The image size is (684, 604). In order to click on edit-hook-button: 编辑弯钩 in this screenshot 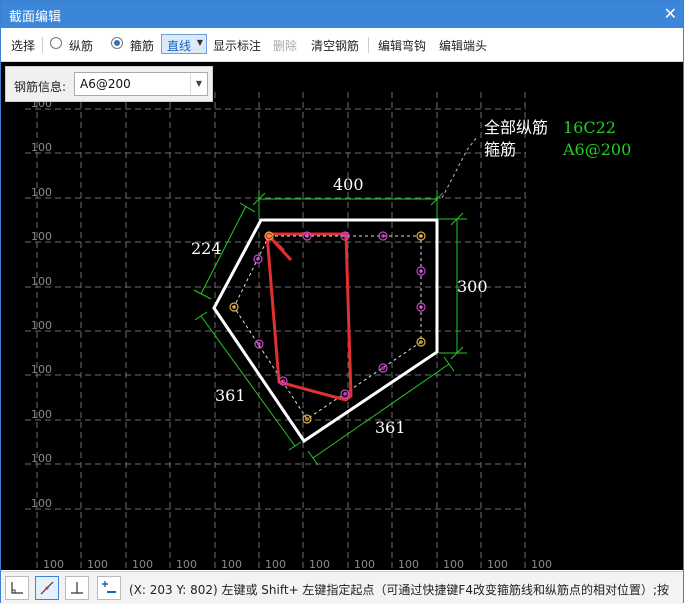, I will do `click(402, 45)`.